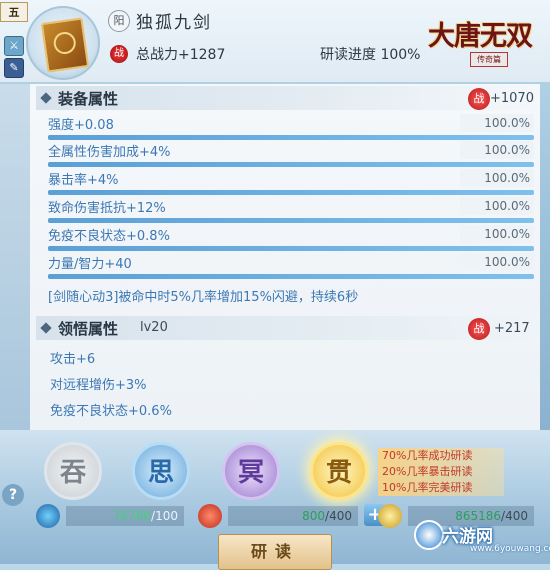 Image resolution: width=550 pixels, height=570 pixels. I want to click on attr-name: 力量/智力+40, so click(90, 264).